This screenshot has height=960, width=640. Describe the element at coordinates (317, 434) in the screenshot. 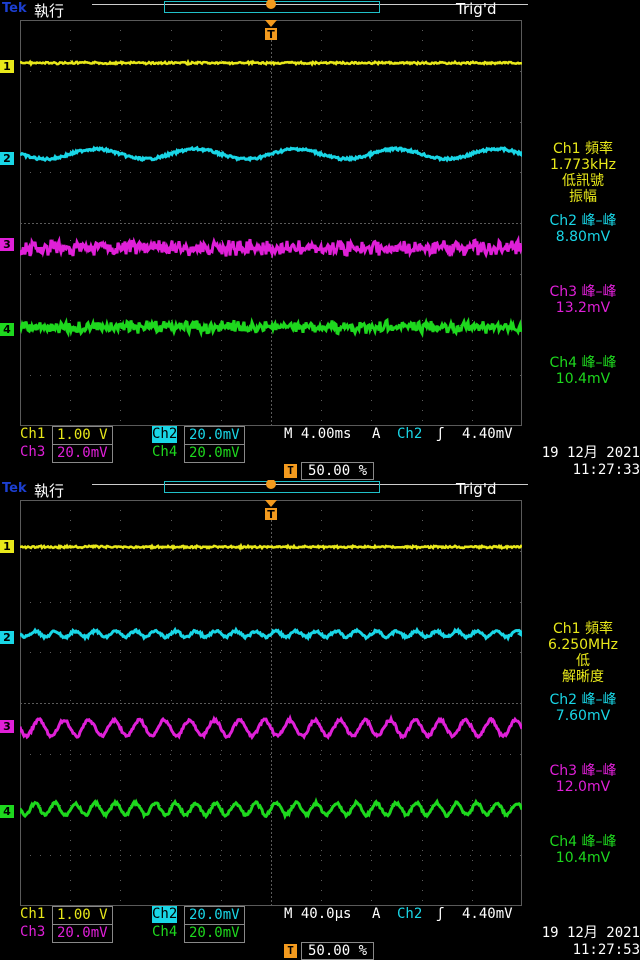

I see `timebase: M 4.00ms` at that location.